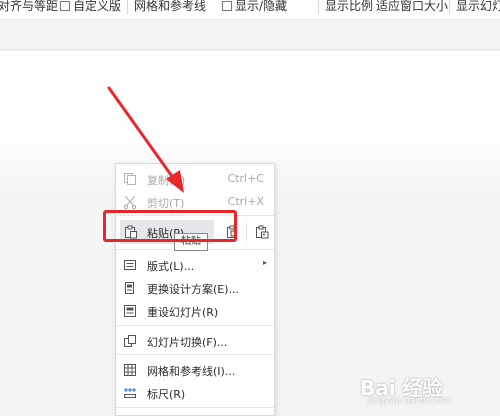  What do you see at coordinates (264, 262) in the screenshot?
I see `submenu-arrow-icon: ▸` at bounding box center [264, 262].